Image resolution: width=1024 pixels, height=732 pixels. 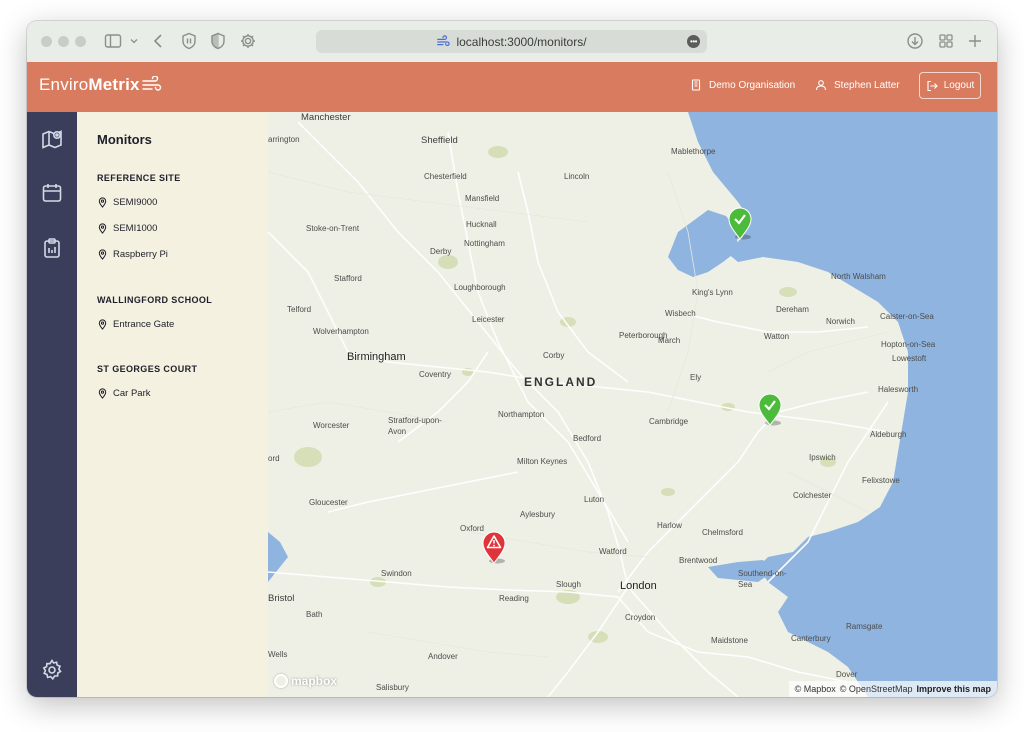 What do you see at coordinates (594, 499) in the screenshot?
I see `place-label: Luton` at bounding box center [594, 499].